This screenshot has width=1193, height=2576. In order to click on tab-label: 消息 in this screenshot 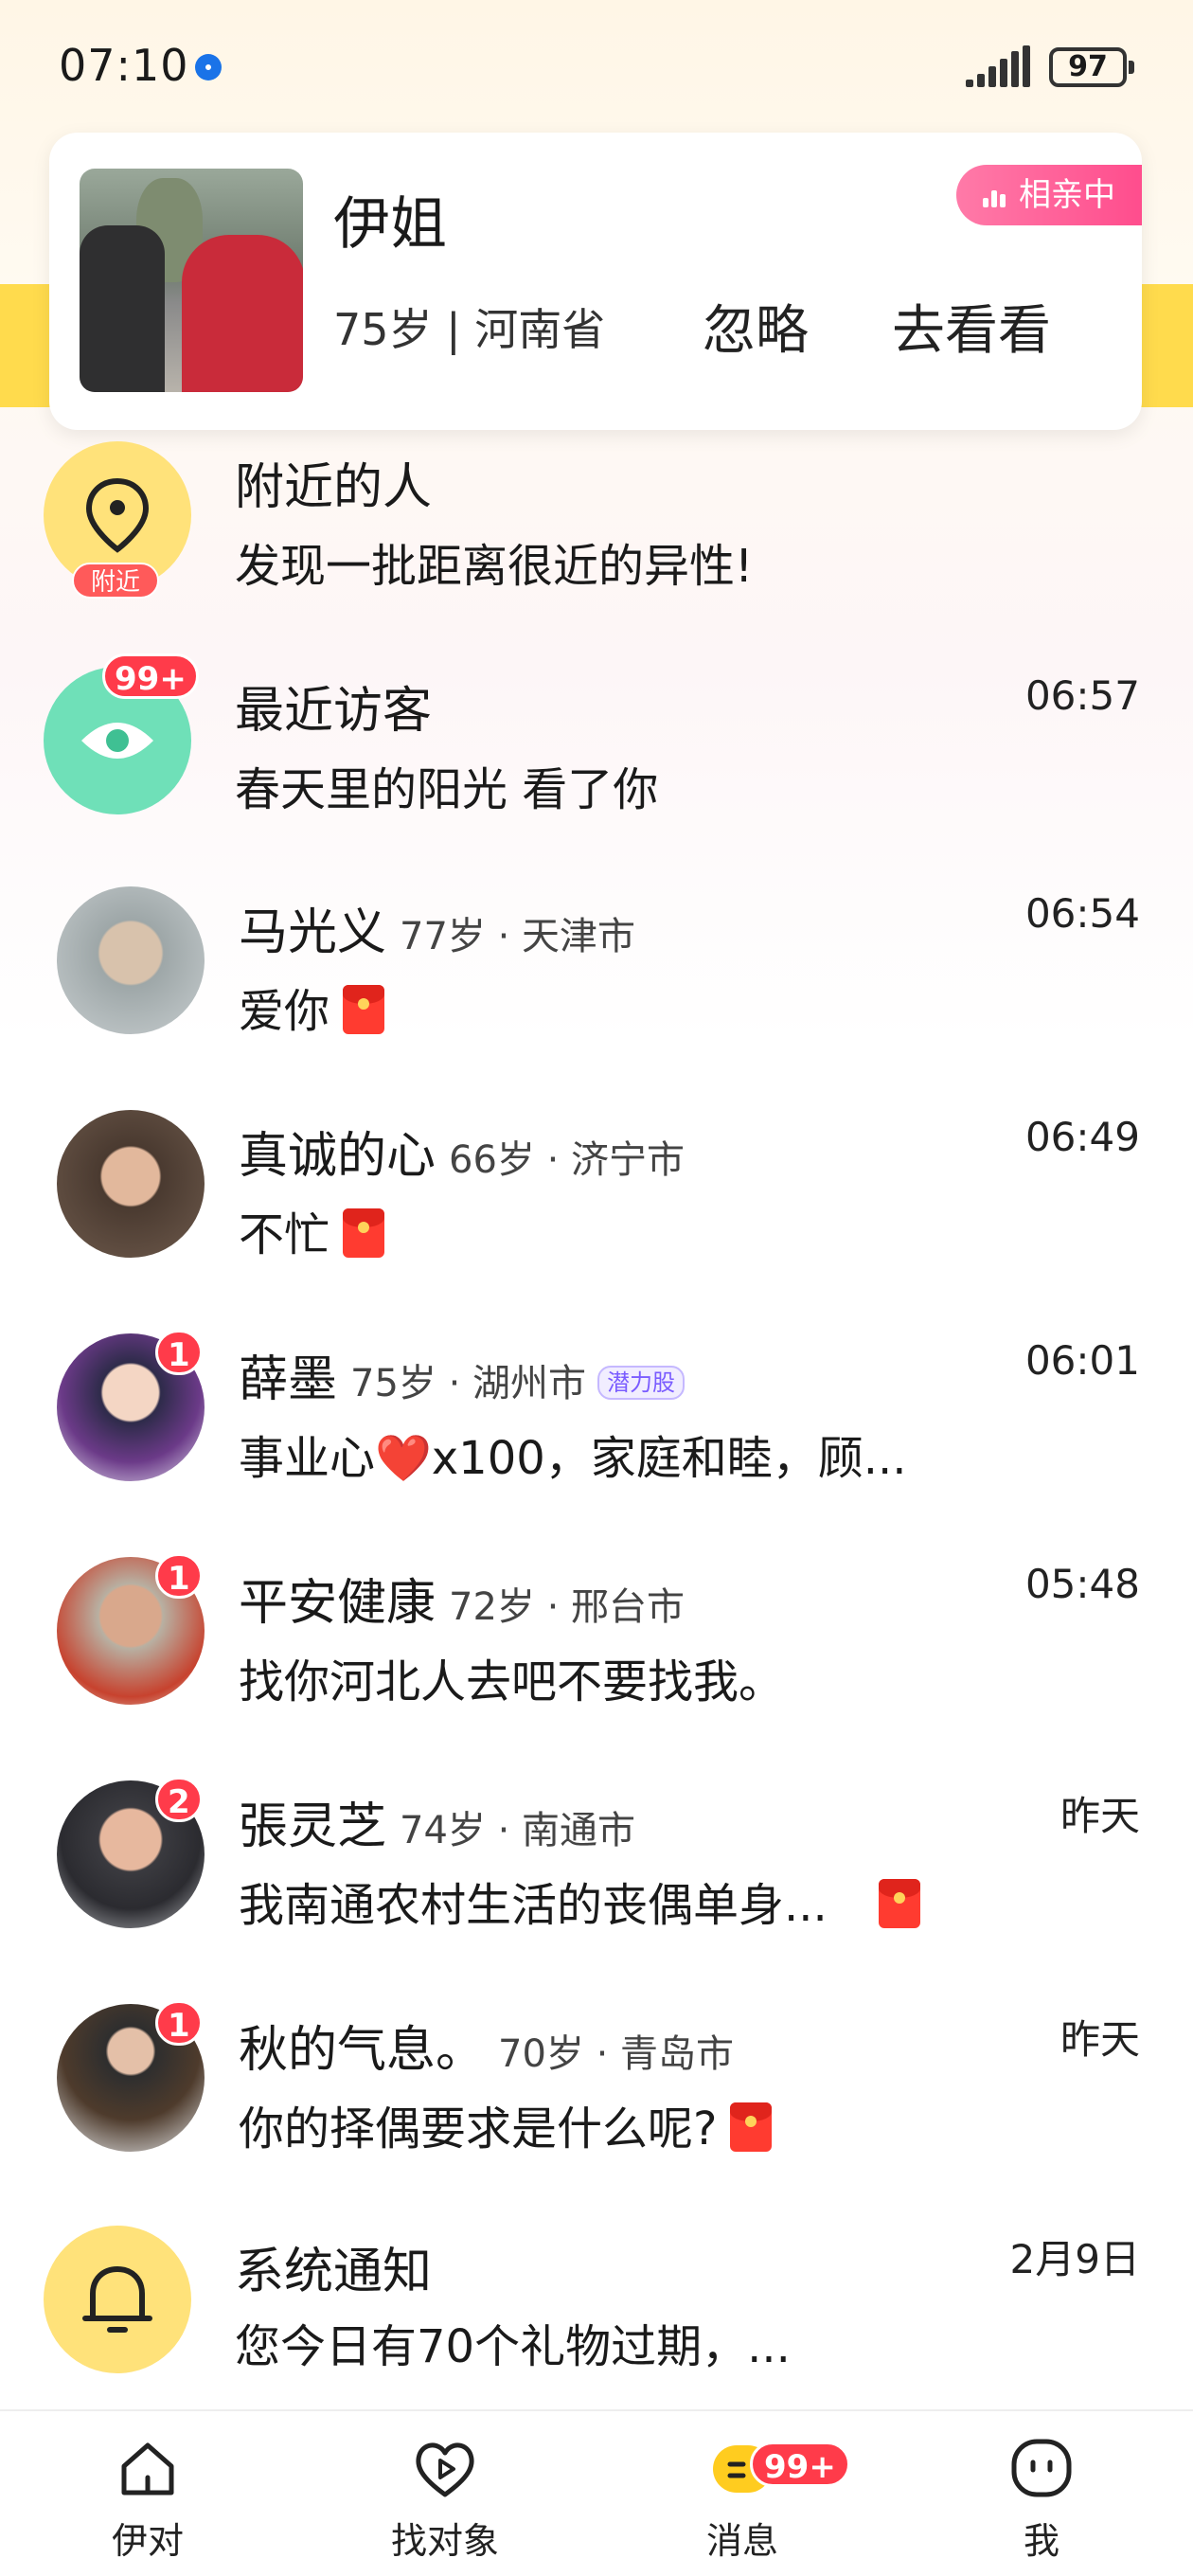, I will do `click(741, 2541)`.